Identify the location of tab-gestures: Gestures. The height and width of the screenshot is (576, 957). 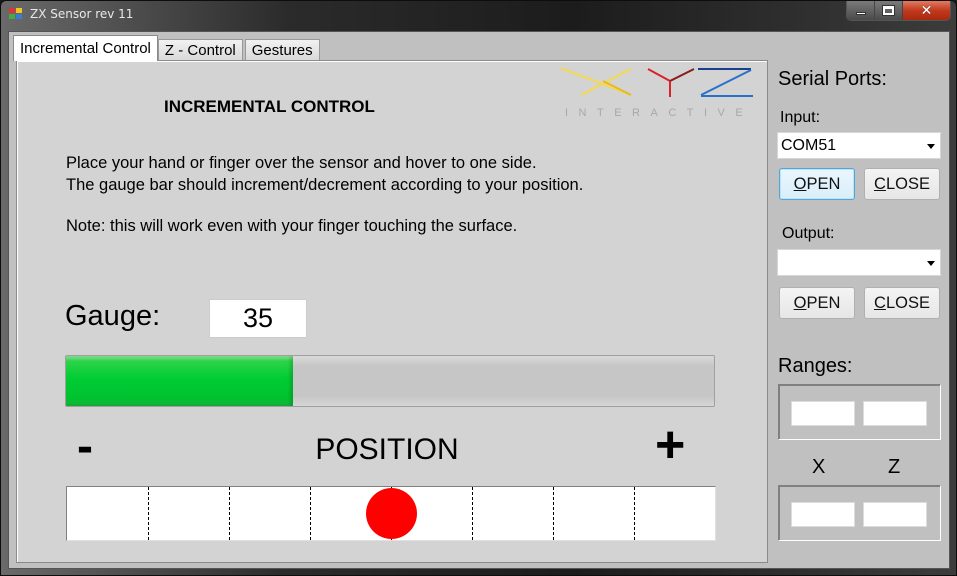
(282, 50).